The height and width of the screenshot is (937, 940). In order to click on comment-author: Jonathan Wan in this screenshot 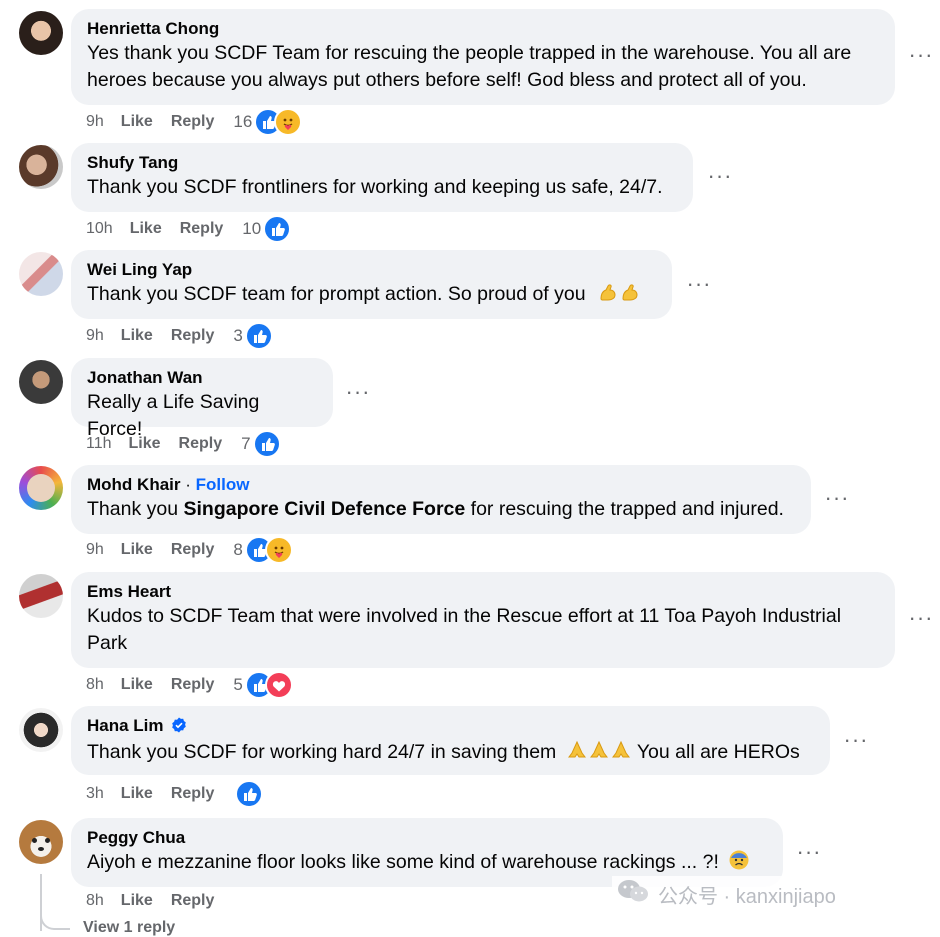, I will do `click(202, 378)`.